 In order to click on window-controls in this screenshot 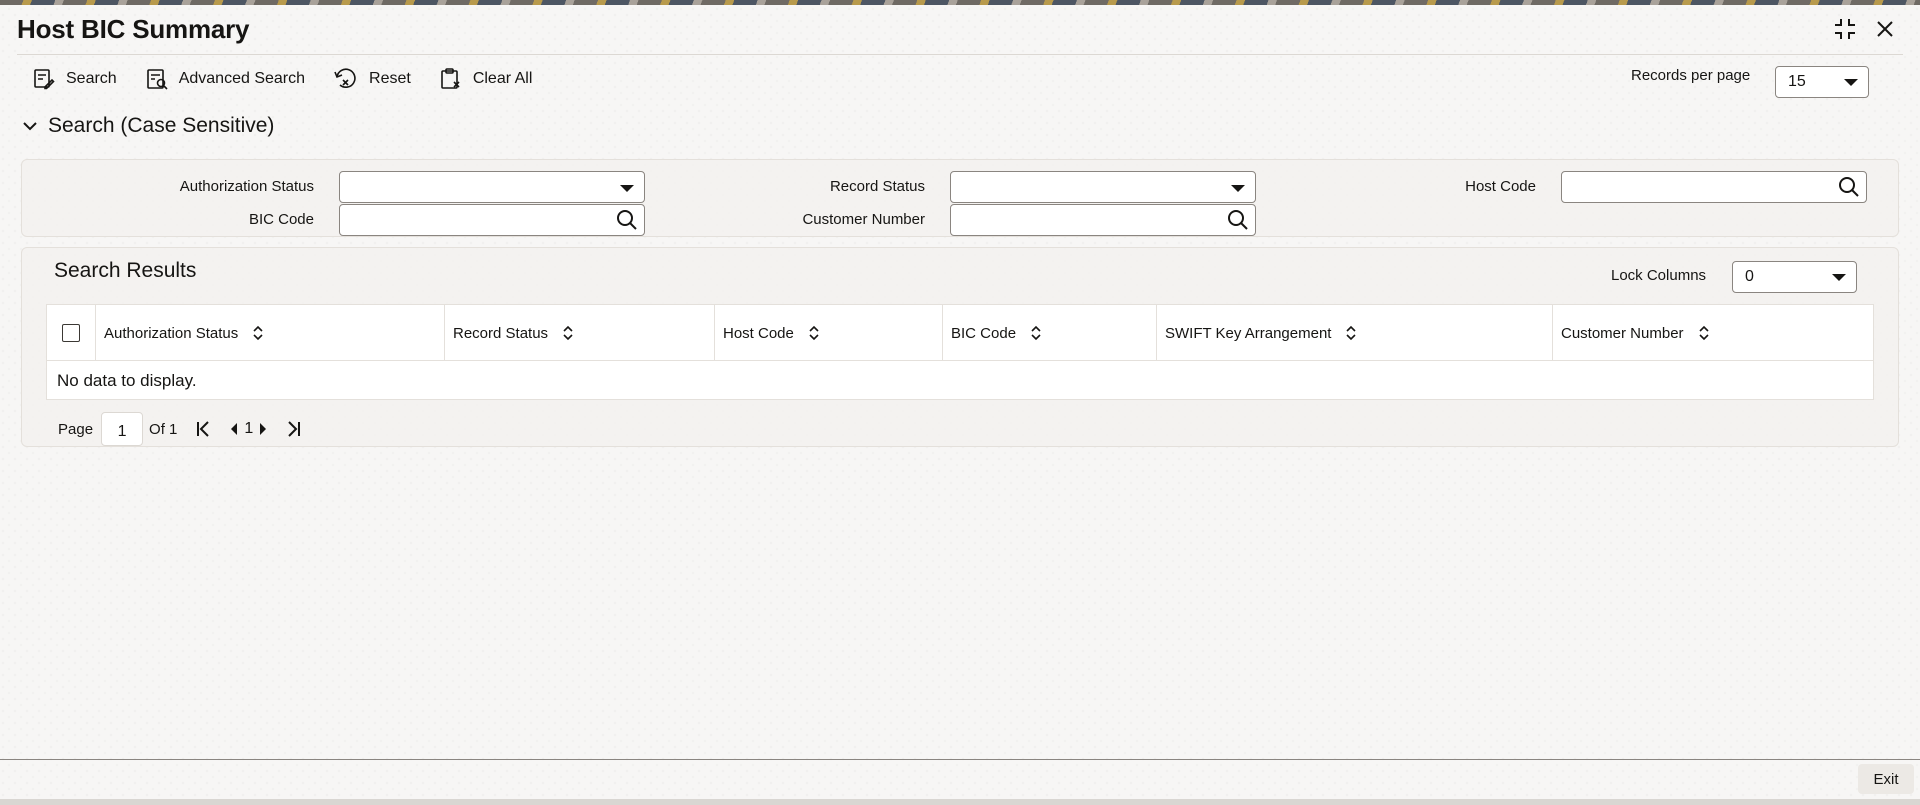, I will do `click(1865, 29)`.